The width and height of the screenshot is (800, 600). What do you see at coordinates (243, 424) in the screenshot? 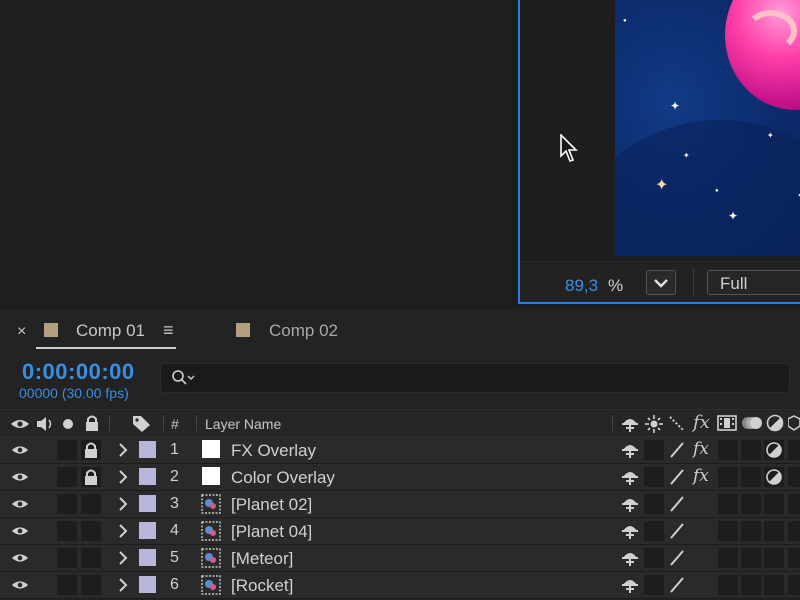
I see `layer-name-header: Layer Name` at bounding box center [243, 424].